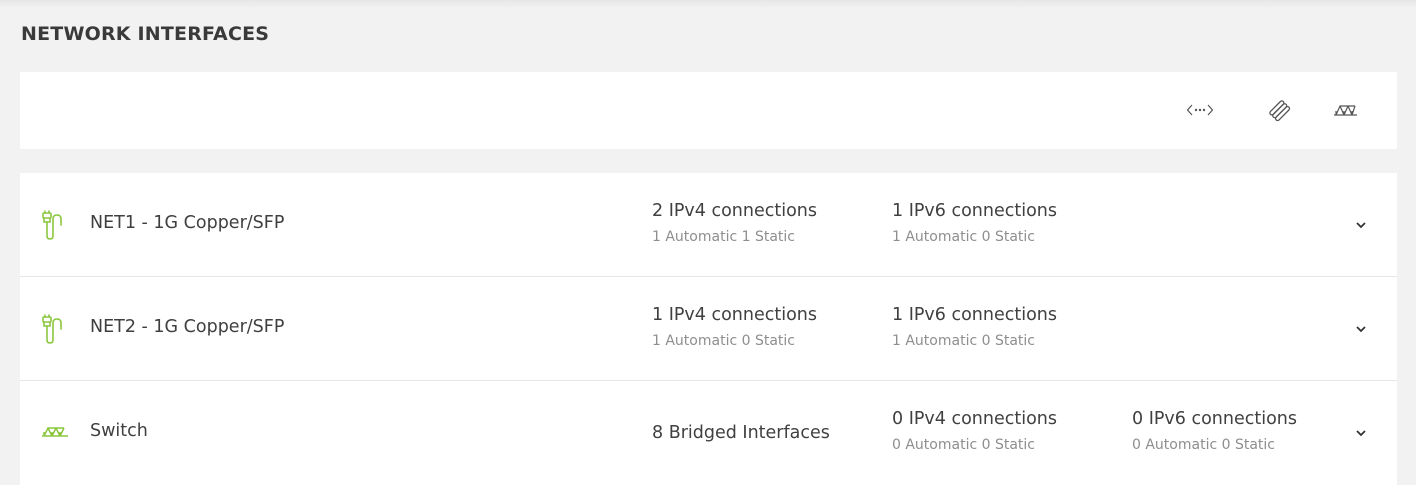 The image size is (1416, 485). Describe the element at coordinates (1203, 445) in the screenshot. I see `ipv6-breakdown: 0 Automatic 0 Static` at that location.